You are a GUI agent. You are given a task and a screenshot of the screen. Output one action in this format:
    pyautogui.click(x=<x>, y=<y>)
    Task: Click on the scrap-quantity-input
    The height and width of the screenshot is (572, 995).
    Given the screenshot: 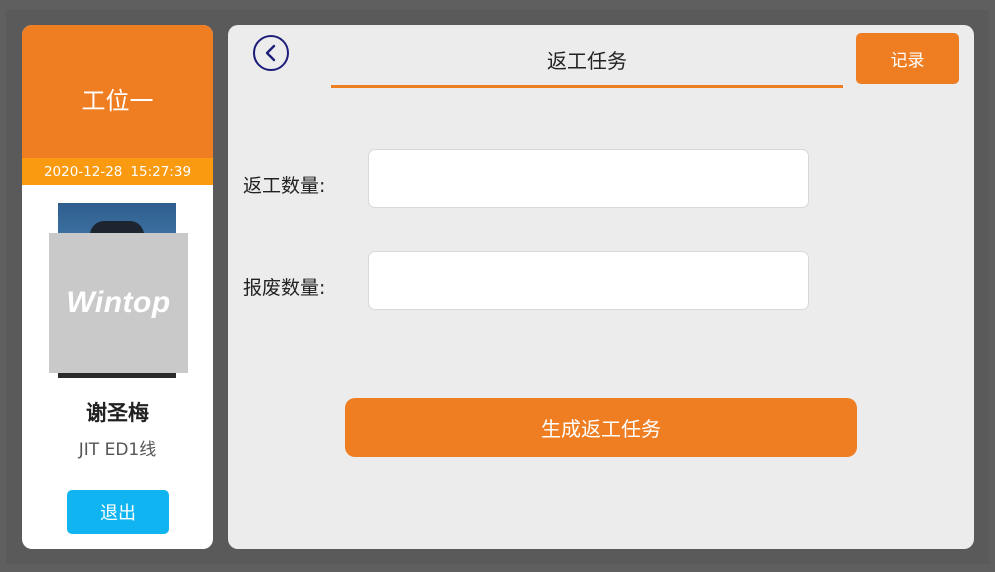 What is the action you would take?
    pyautogui.click(x=588, y=280)
    